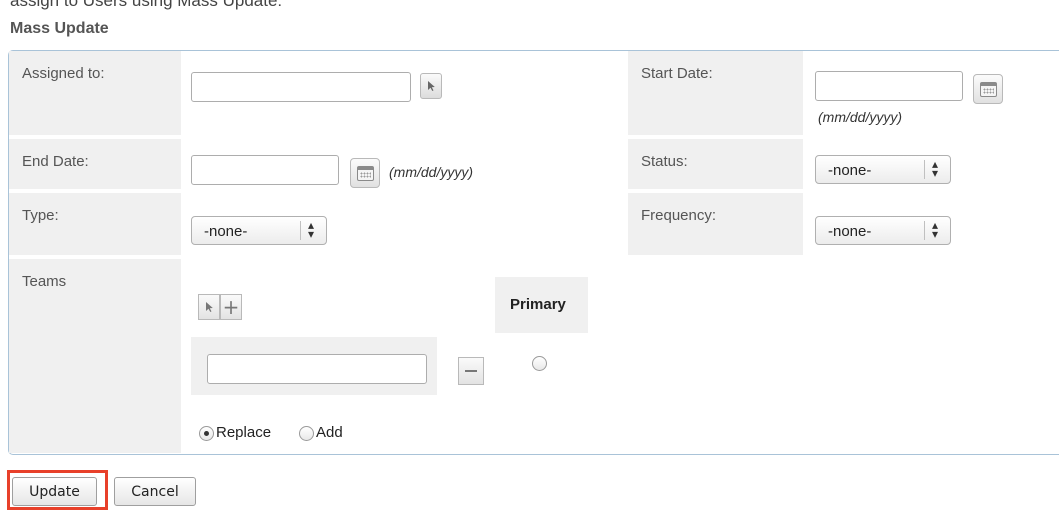 Image resolution: width=1059 pixels, height=510 pixels. What do you see at coordinates (664, 161) in the screenshot?
I see `status-label-text: Status:` at bounding box center [664, 161].